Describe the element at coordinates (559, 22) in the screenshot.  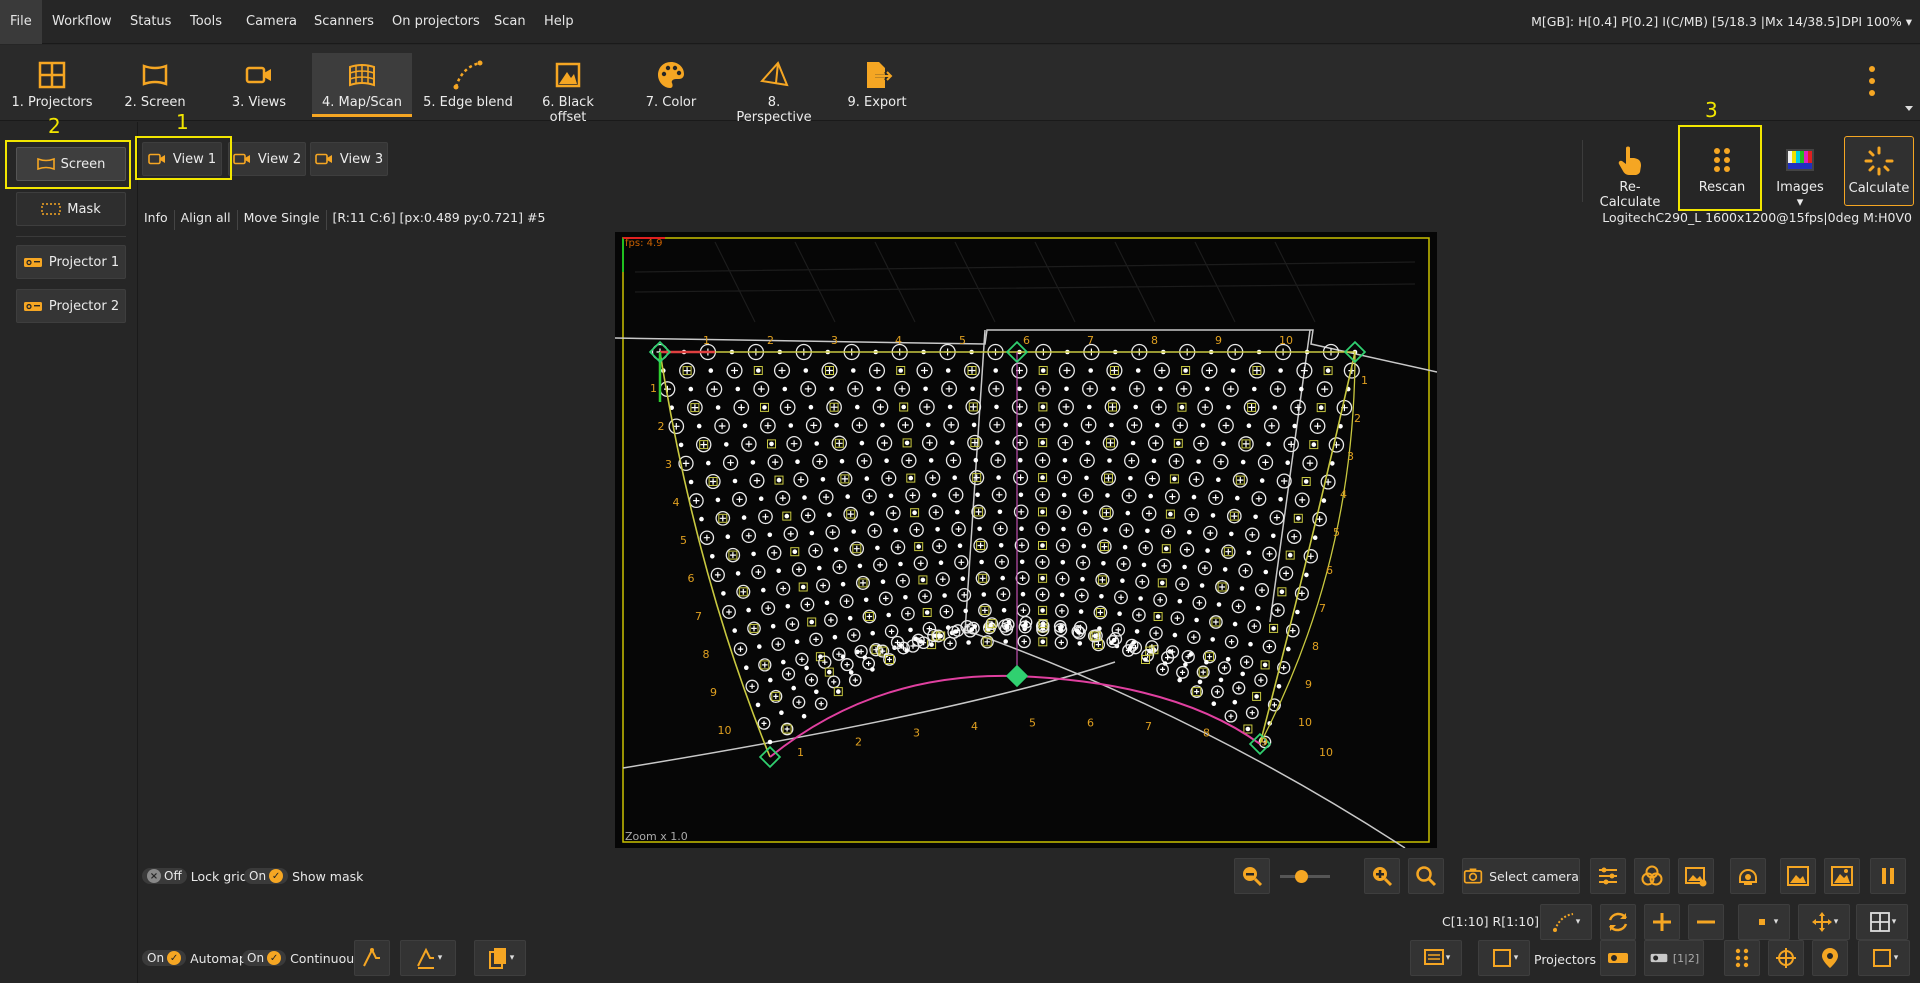
I see `menu-help: Help` at that location.